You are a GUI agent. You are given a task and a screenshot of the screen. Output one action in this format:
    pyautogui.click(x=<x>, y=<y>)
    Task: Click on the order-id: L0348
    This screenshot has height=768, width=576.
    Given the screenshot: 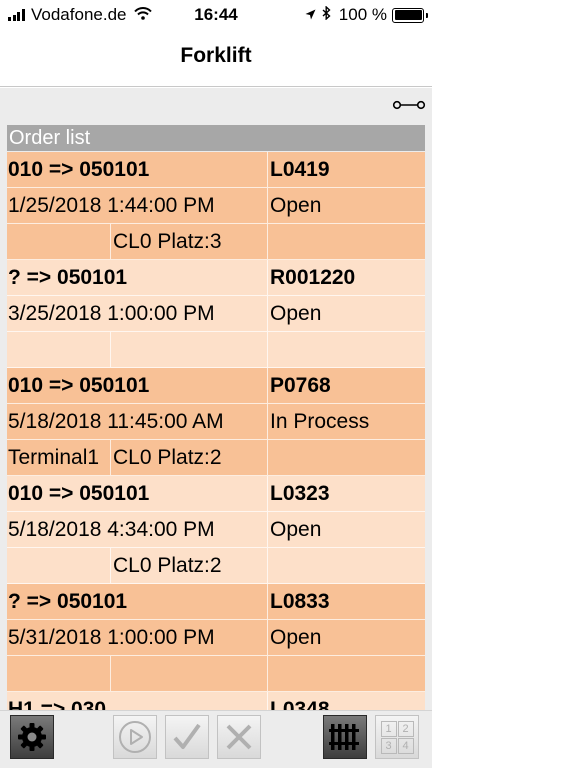 What is the action you would take?
    pyautogui.click(x=300, y=704)
    